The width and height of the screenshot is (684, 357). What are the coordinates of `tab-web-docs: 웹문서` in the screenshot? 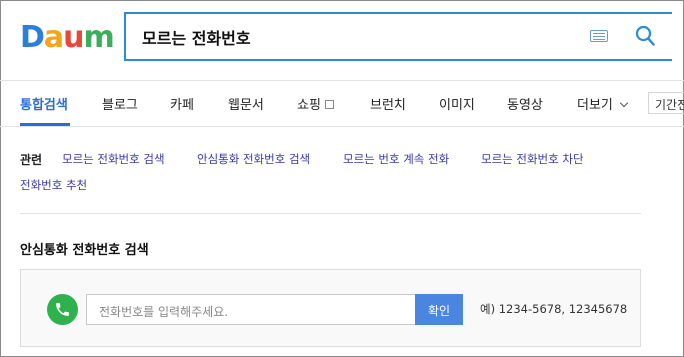 It's located at (246, 103).